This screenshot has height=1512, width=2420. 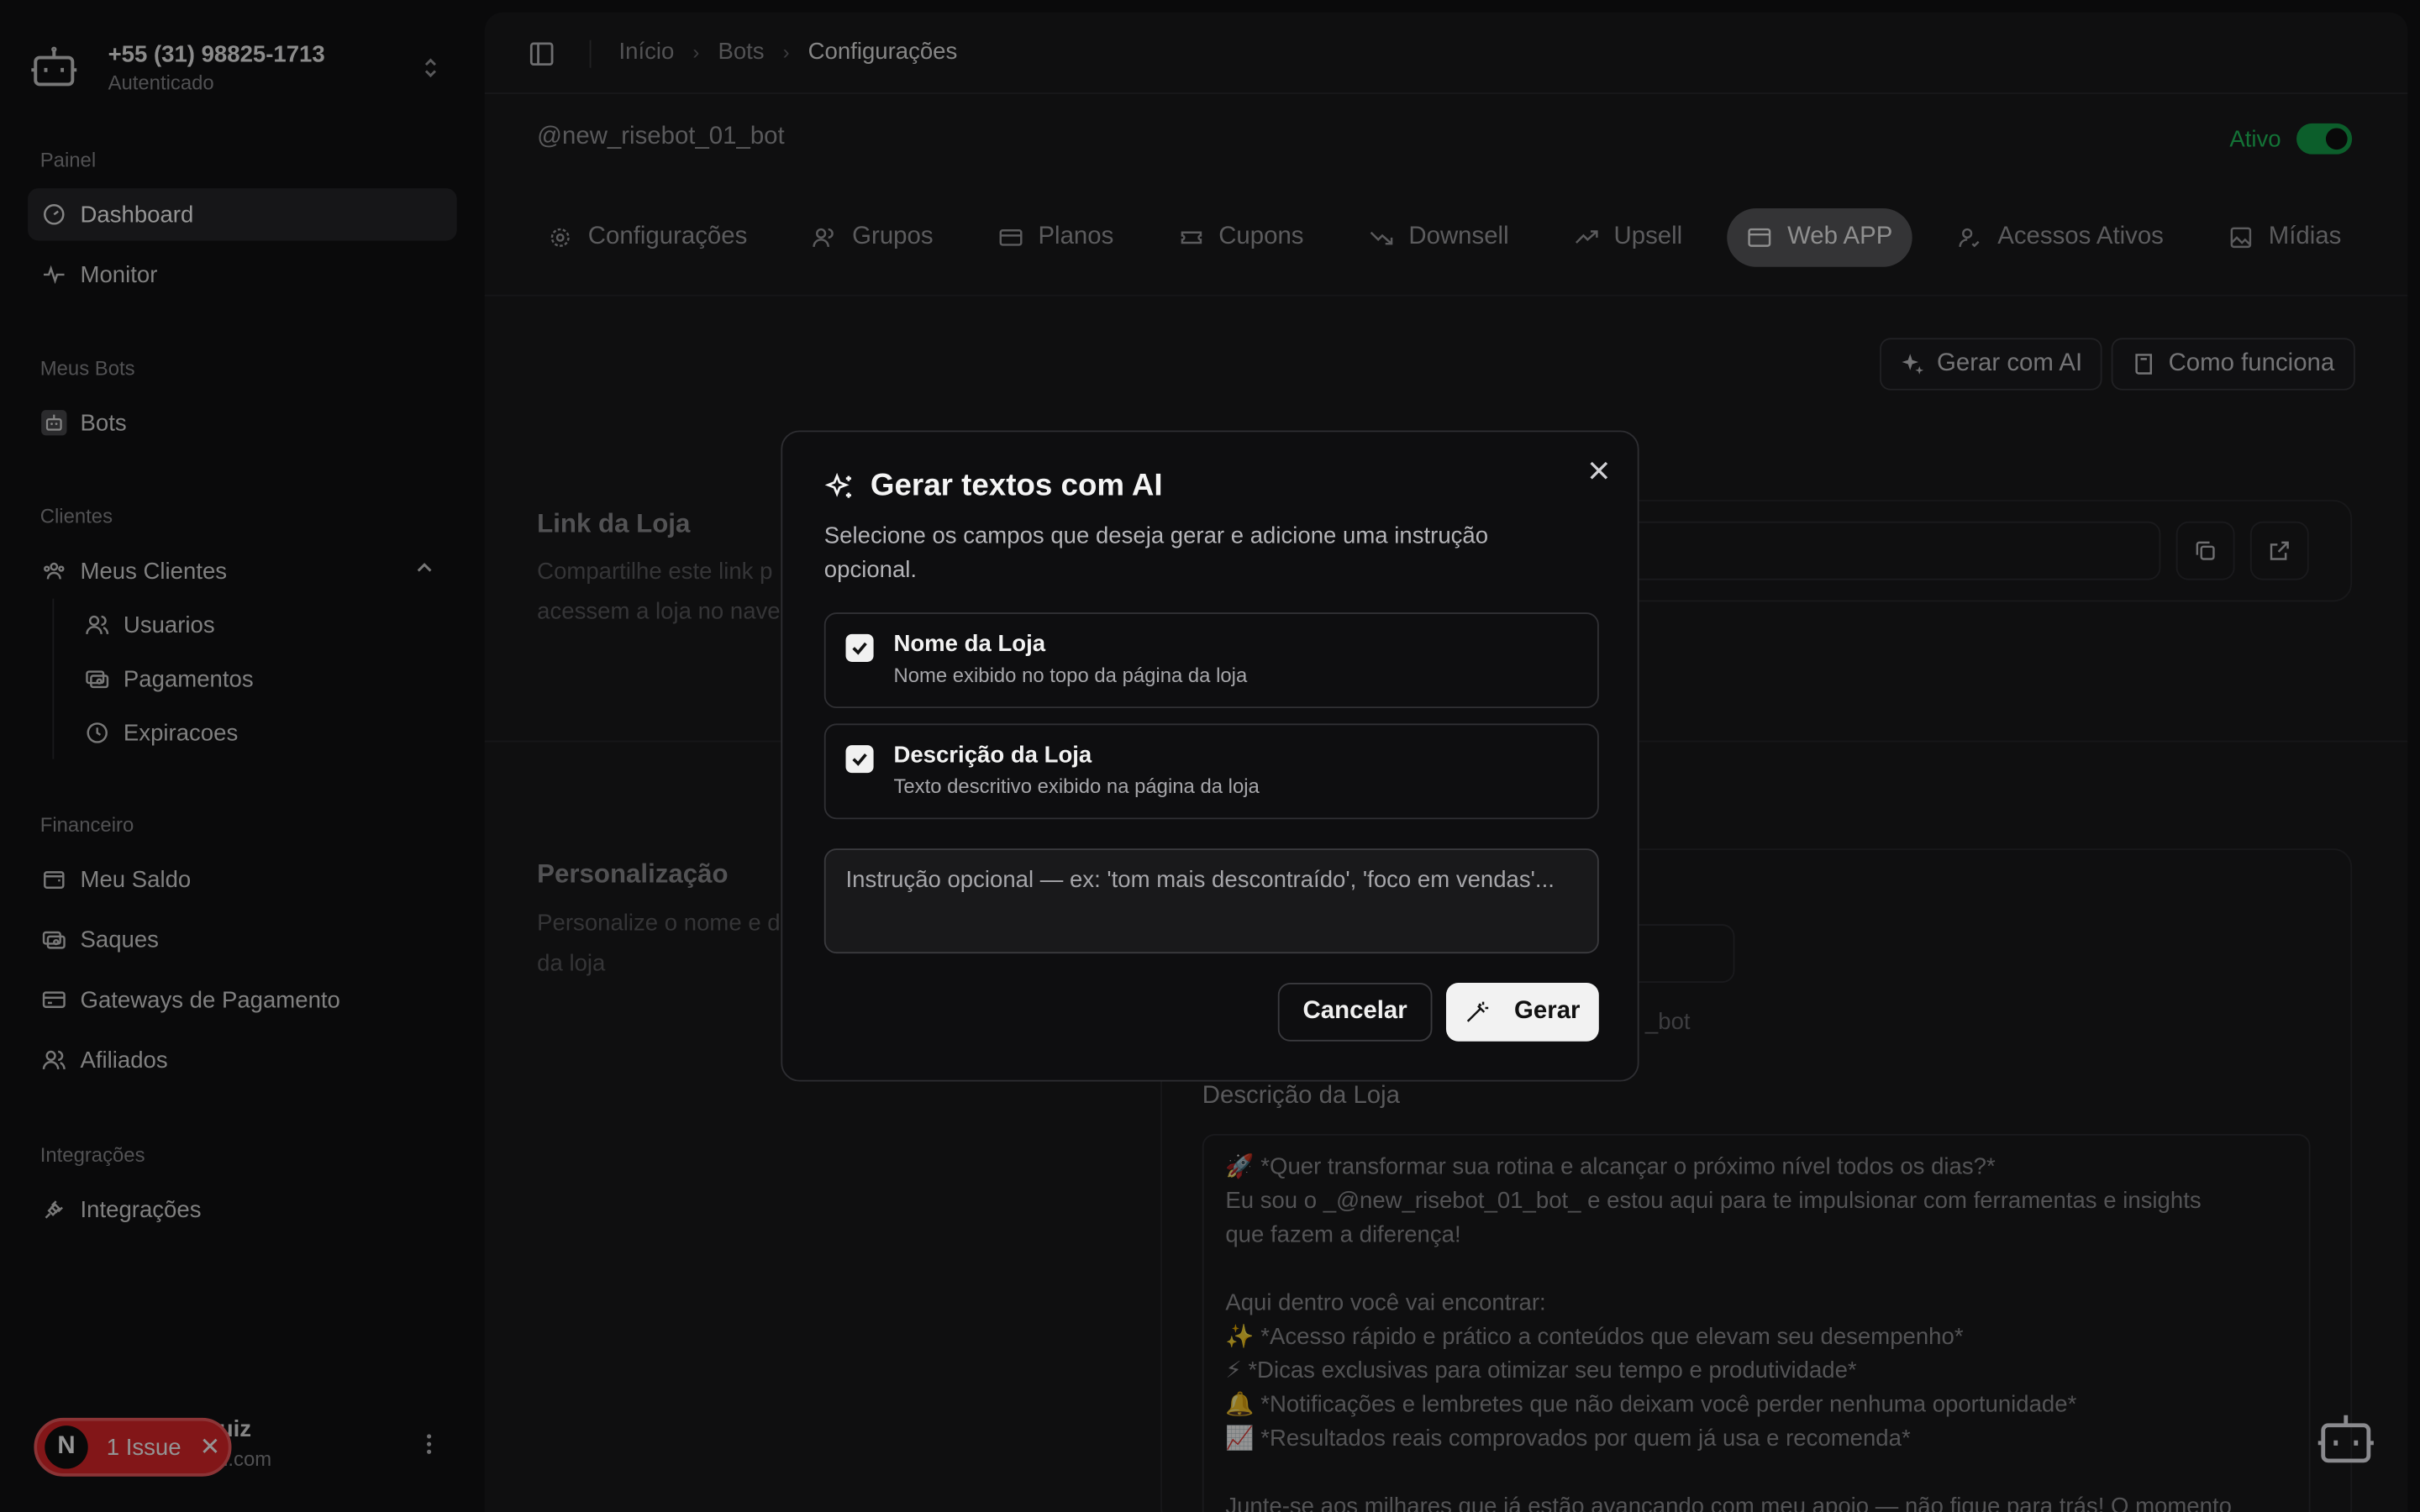 I want to click on option-title: Nome da Loja, so click(x=969, y=644).